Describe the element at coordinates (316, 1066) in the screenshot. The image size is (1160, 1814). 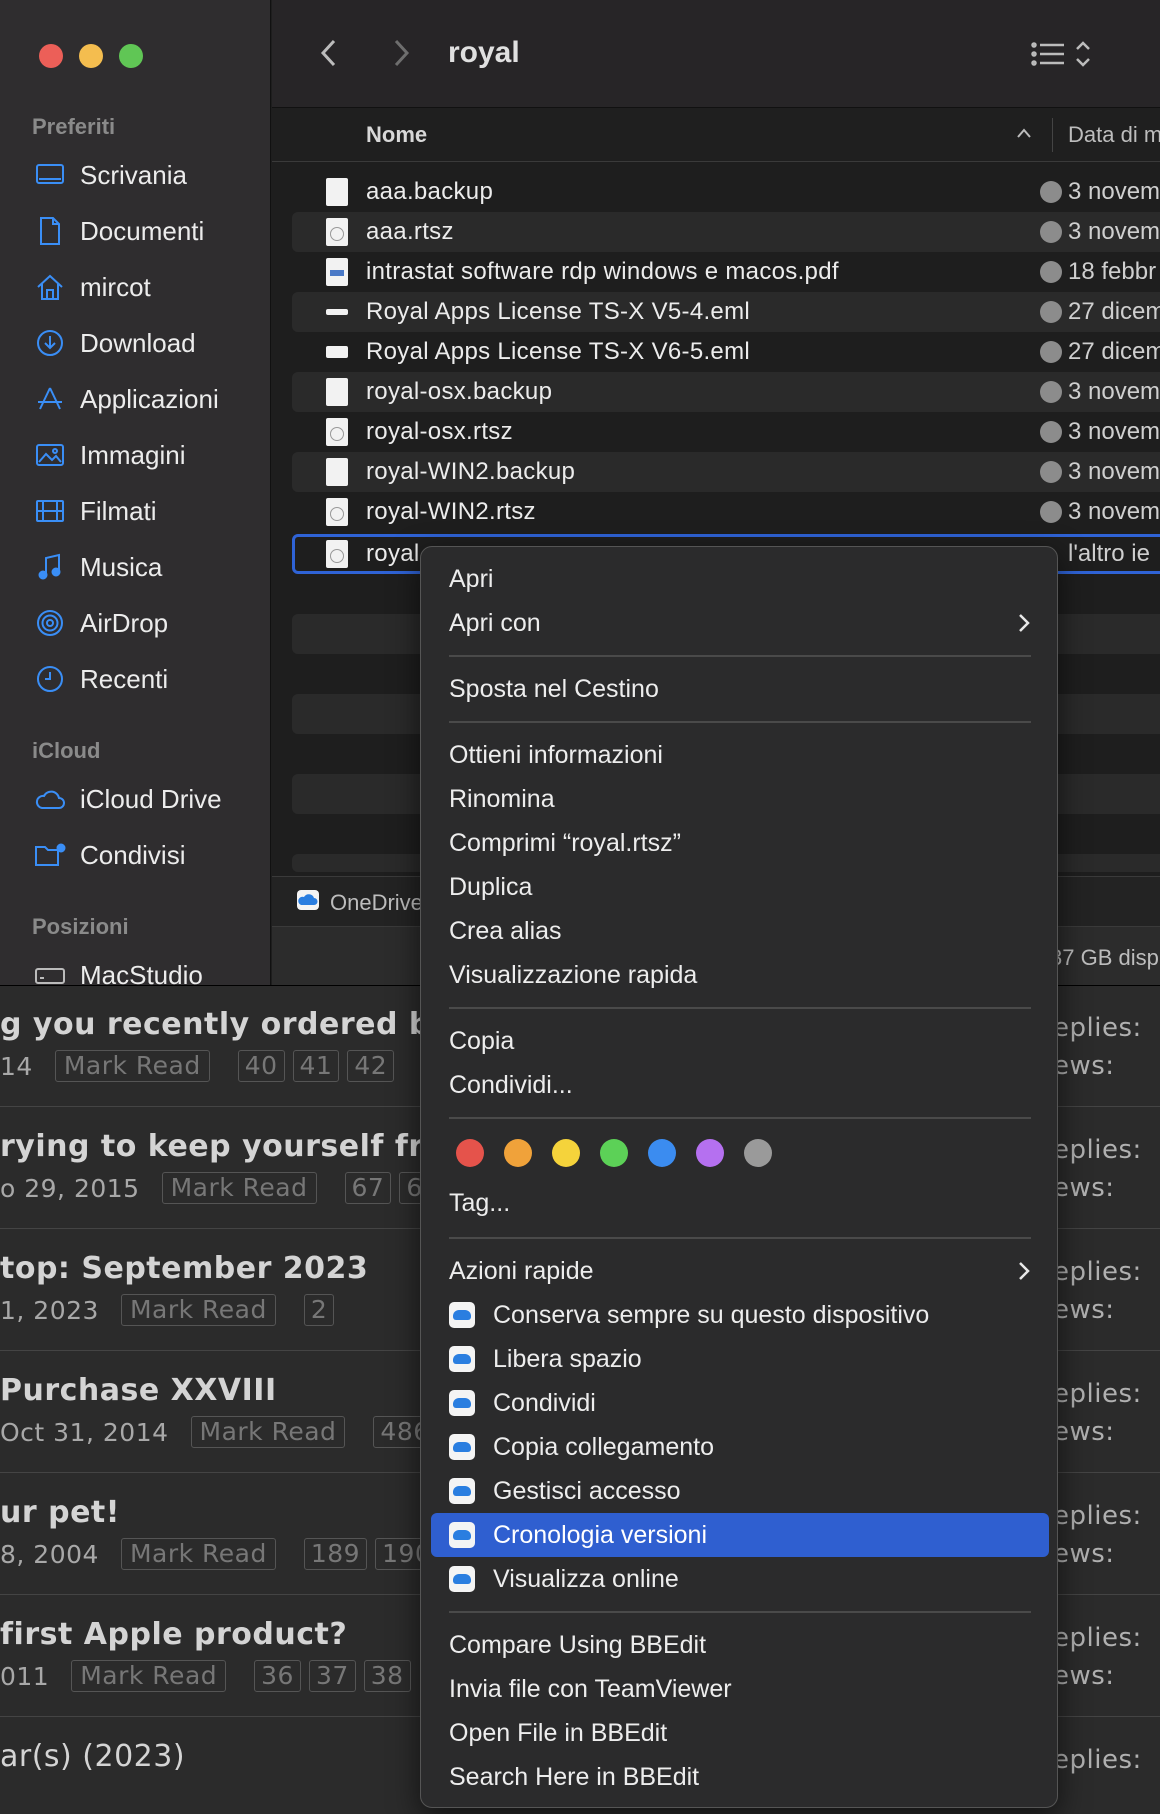
I see `page-link: 41` at that location.